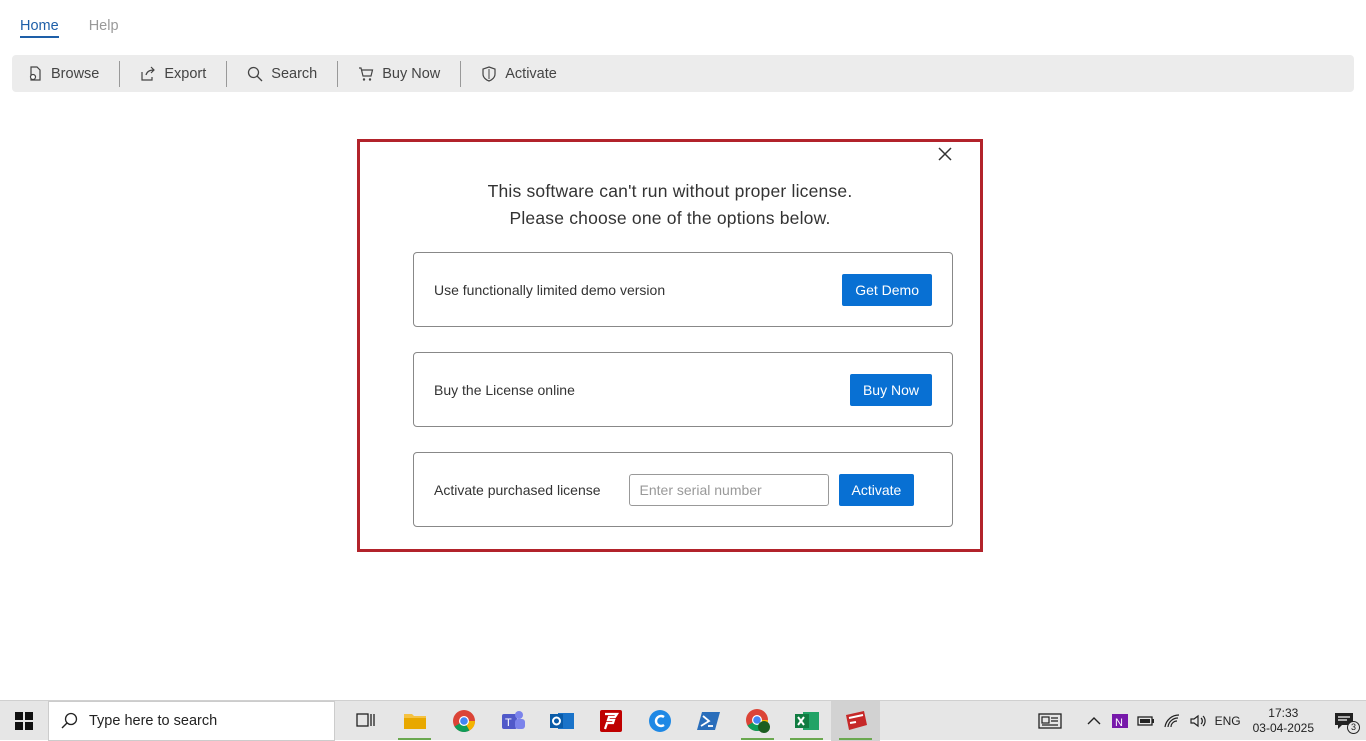 The image size is (1366, 741). Describe the element at coordinates (945, 154) in the screenshot. I see `close-icon` at that location.